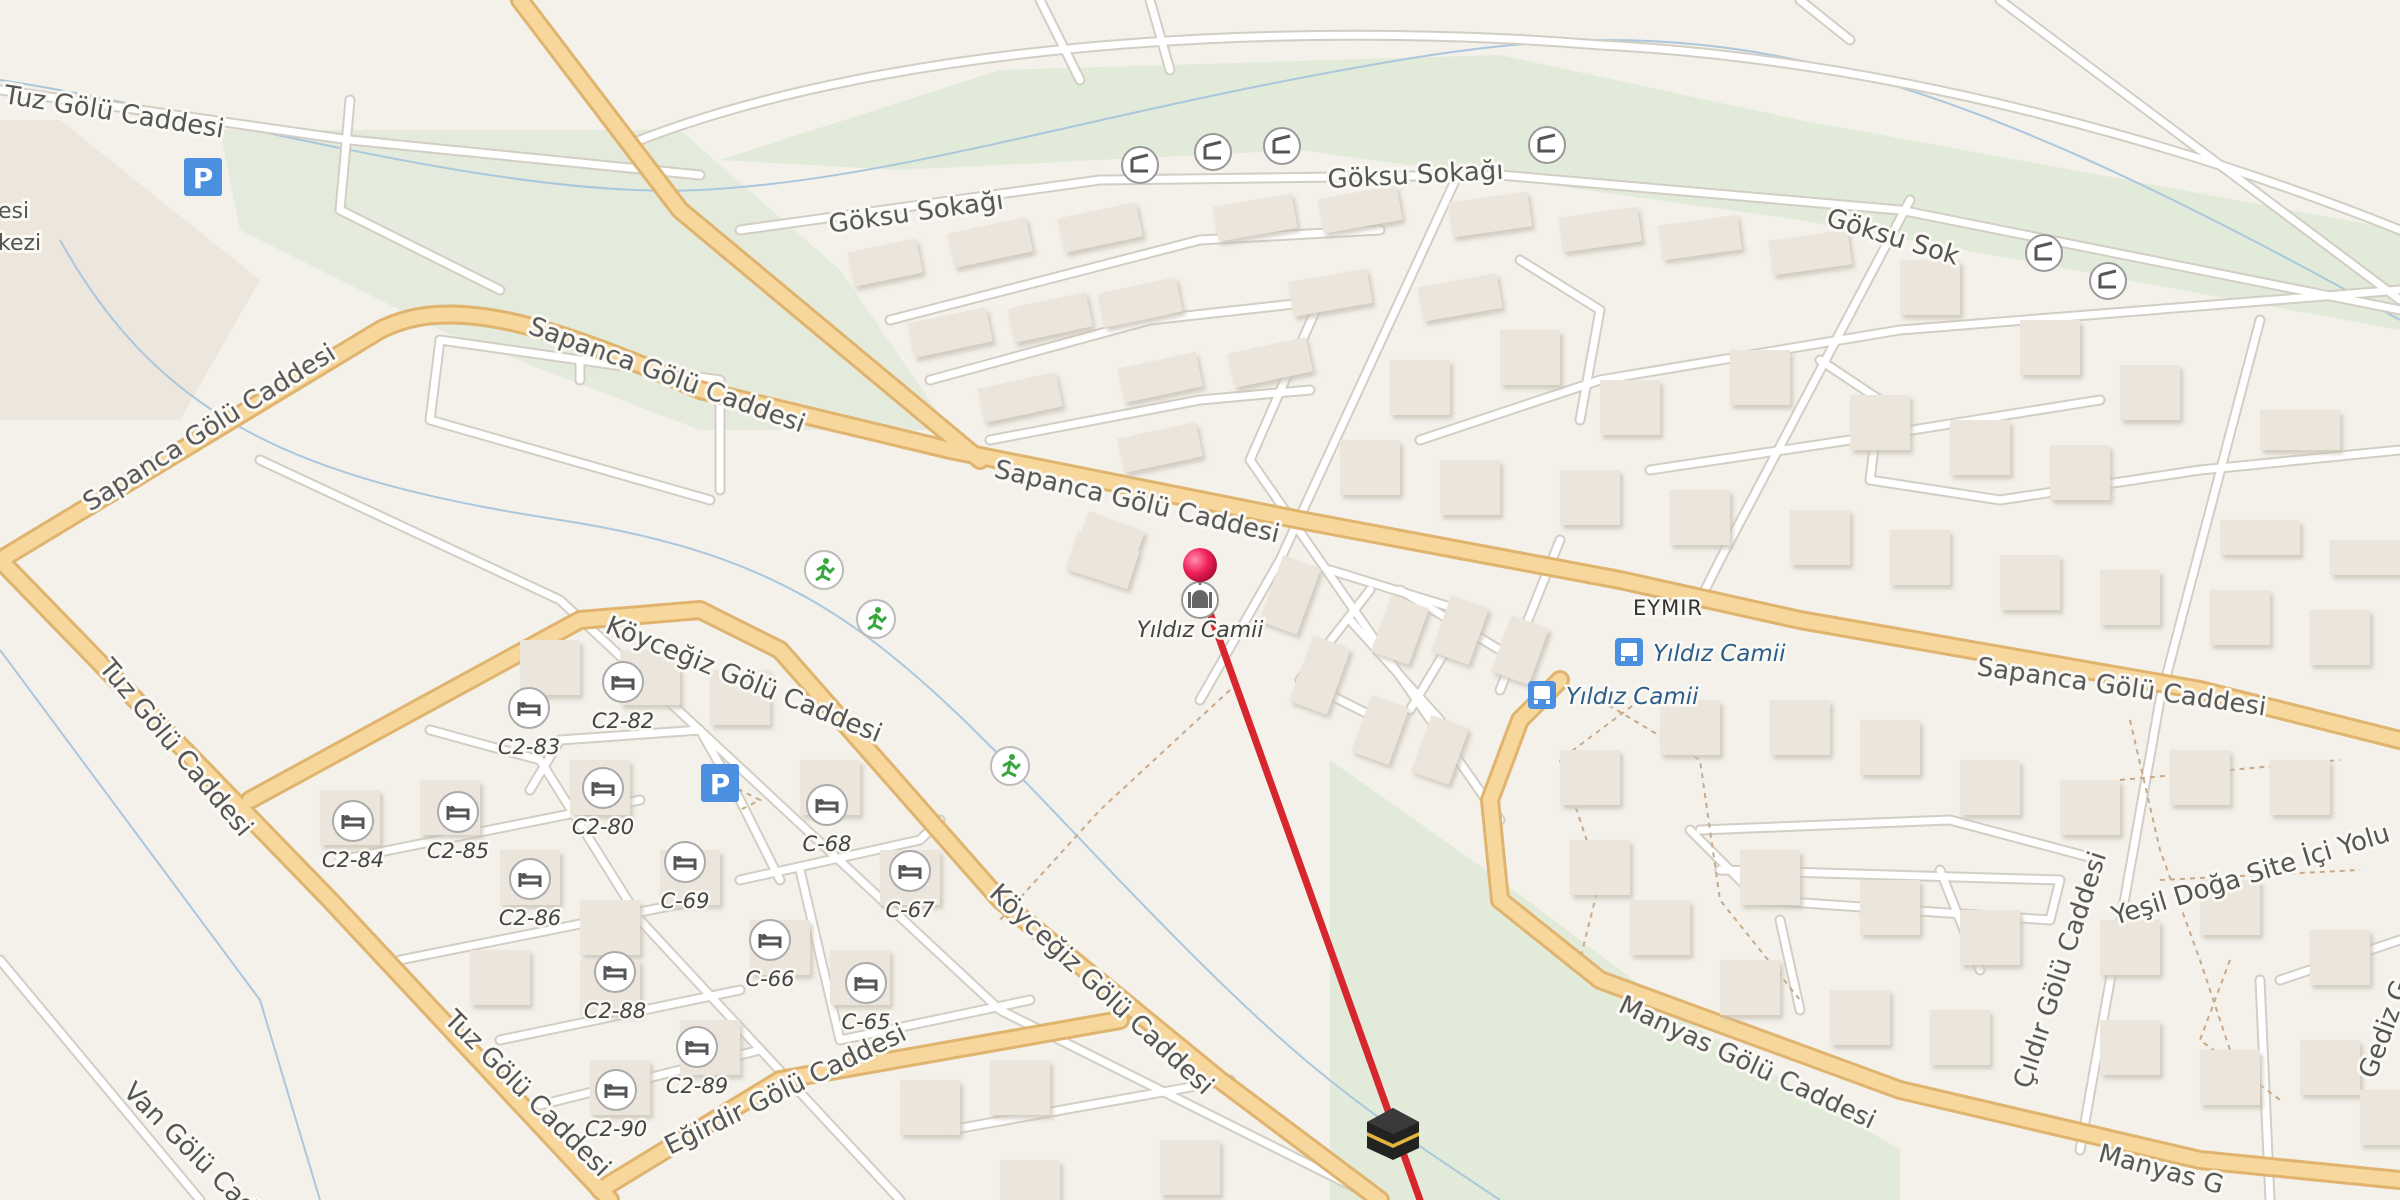  Describe the element at coordinates (1668, 608) in the screenshot. I see `place-label-eymir: EYMIR` at that location.